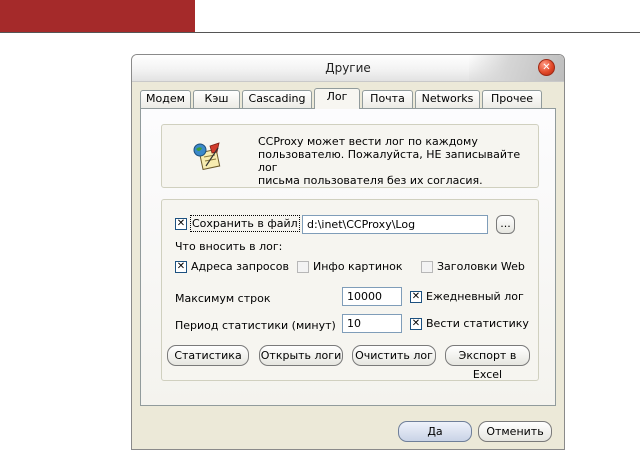 The width and height of the screenshot is (640, 453). Describe the element at coordinates (372, 323) in the screenshot. I see `stats-period-input: 10` at that location.